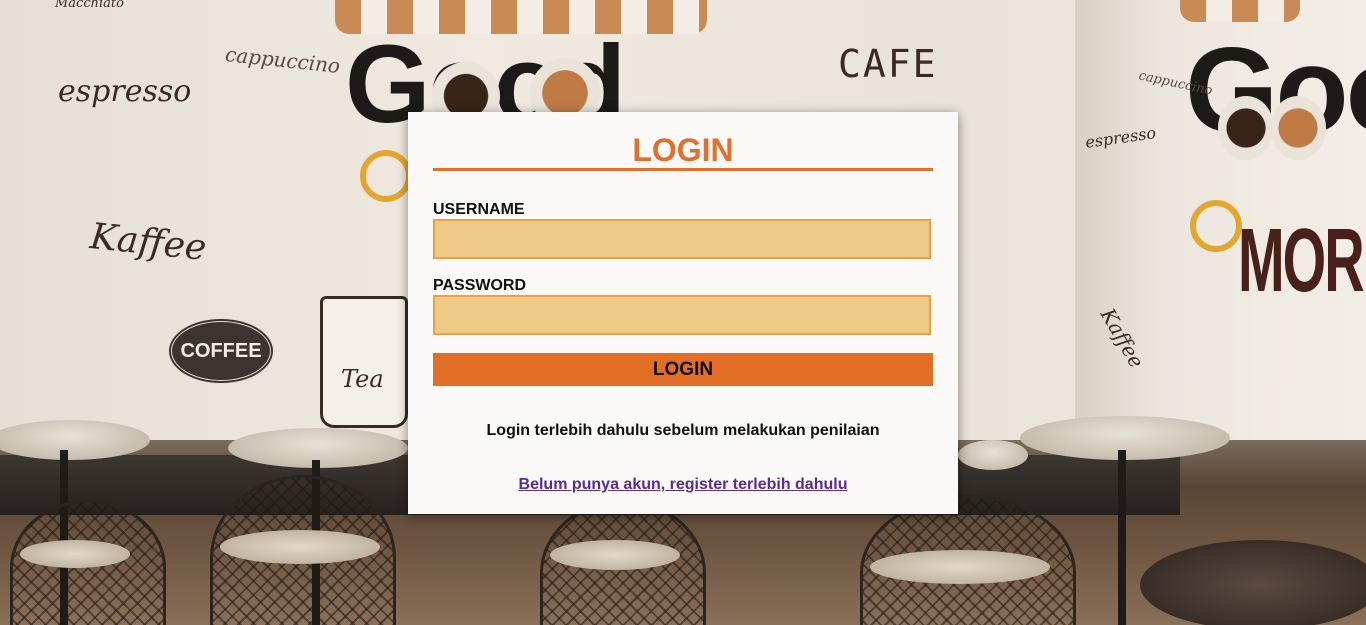  I want to click on login-title: LOGIN, so click(683, 150).